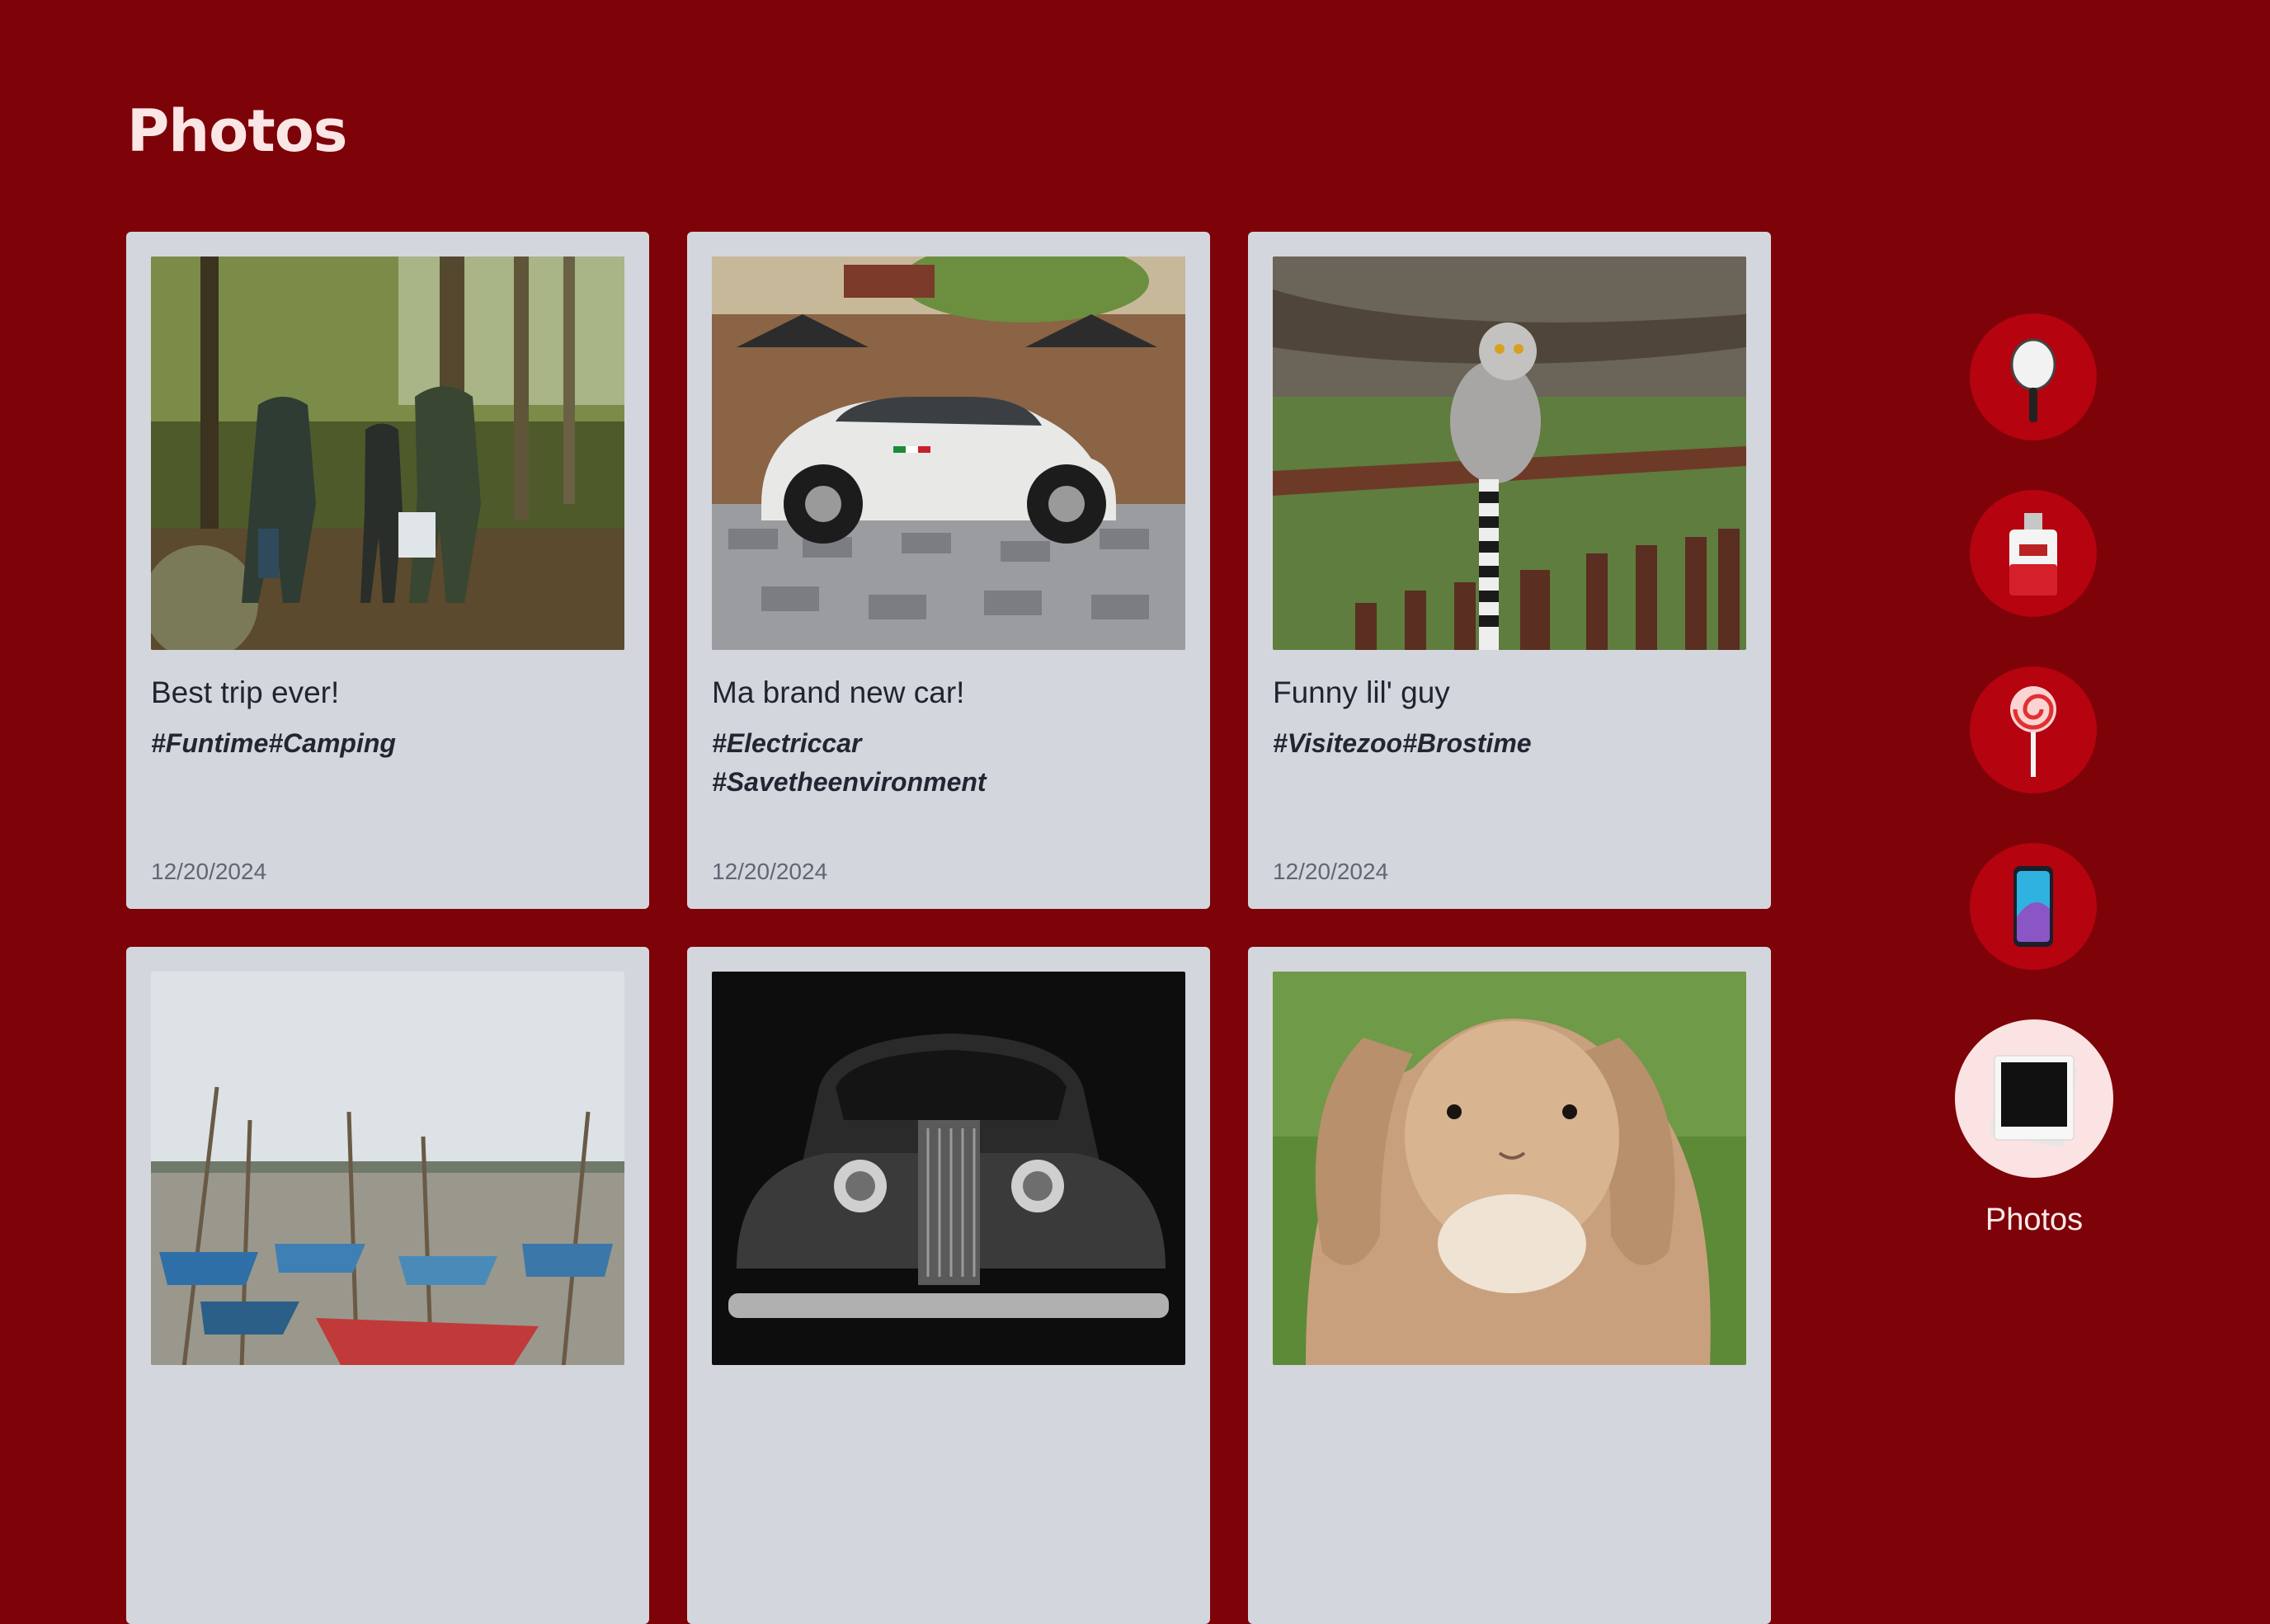 Image resolution: width=2270 pixels, height=1624 pixels. I want to click on photo-bunny, so click(1509, 1169).